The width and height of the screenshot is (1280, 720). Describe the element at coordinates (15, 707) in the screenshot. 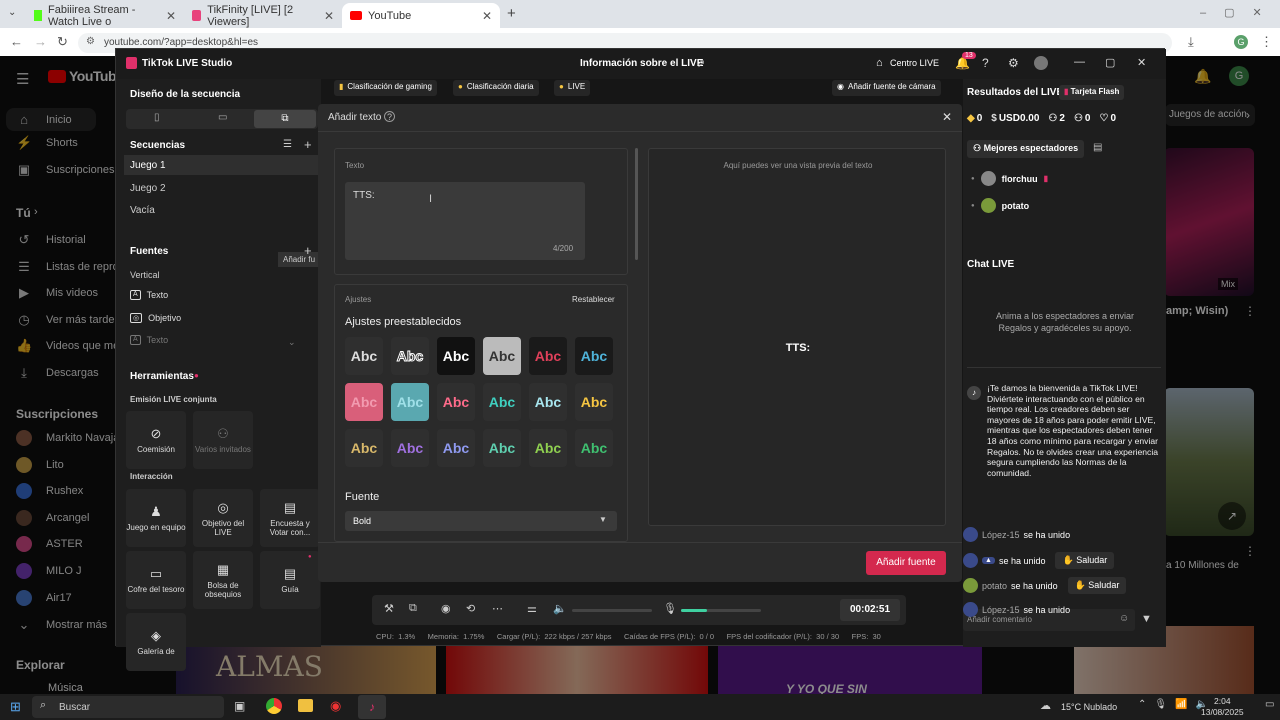

I see `windows-start-icon: ⊞` at that location.